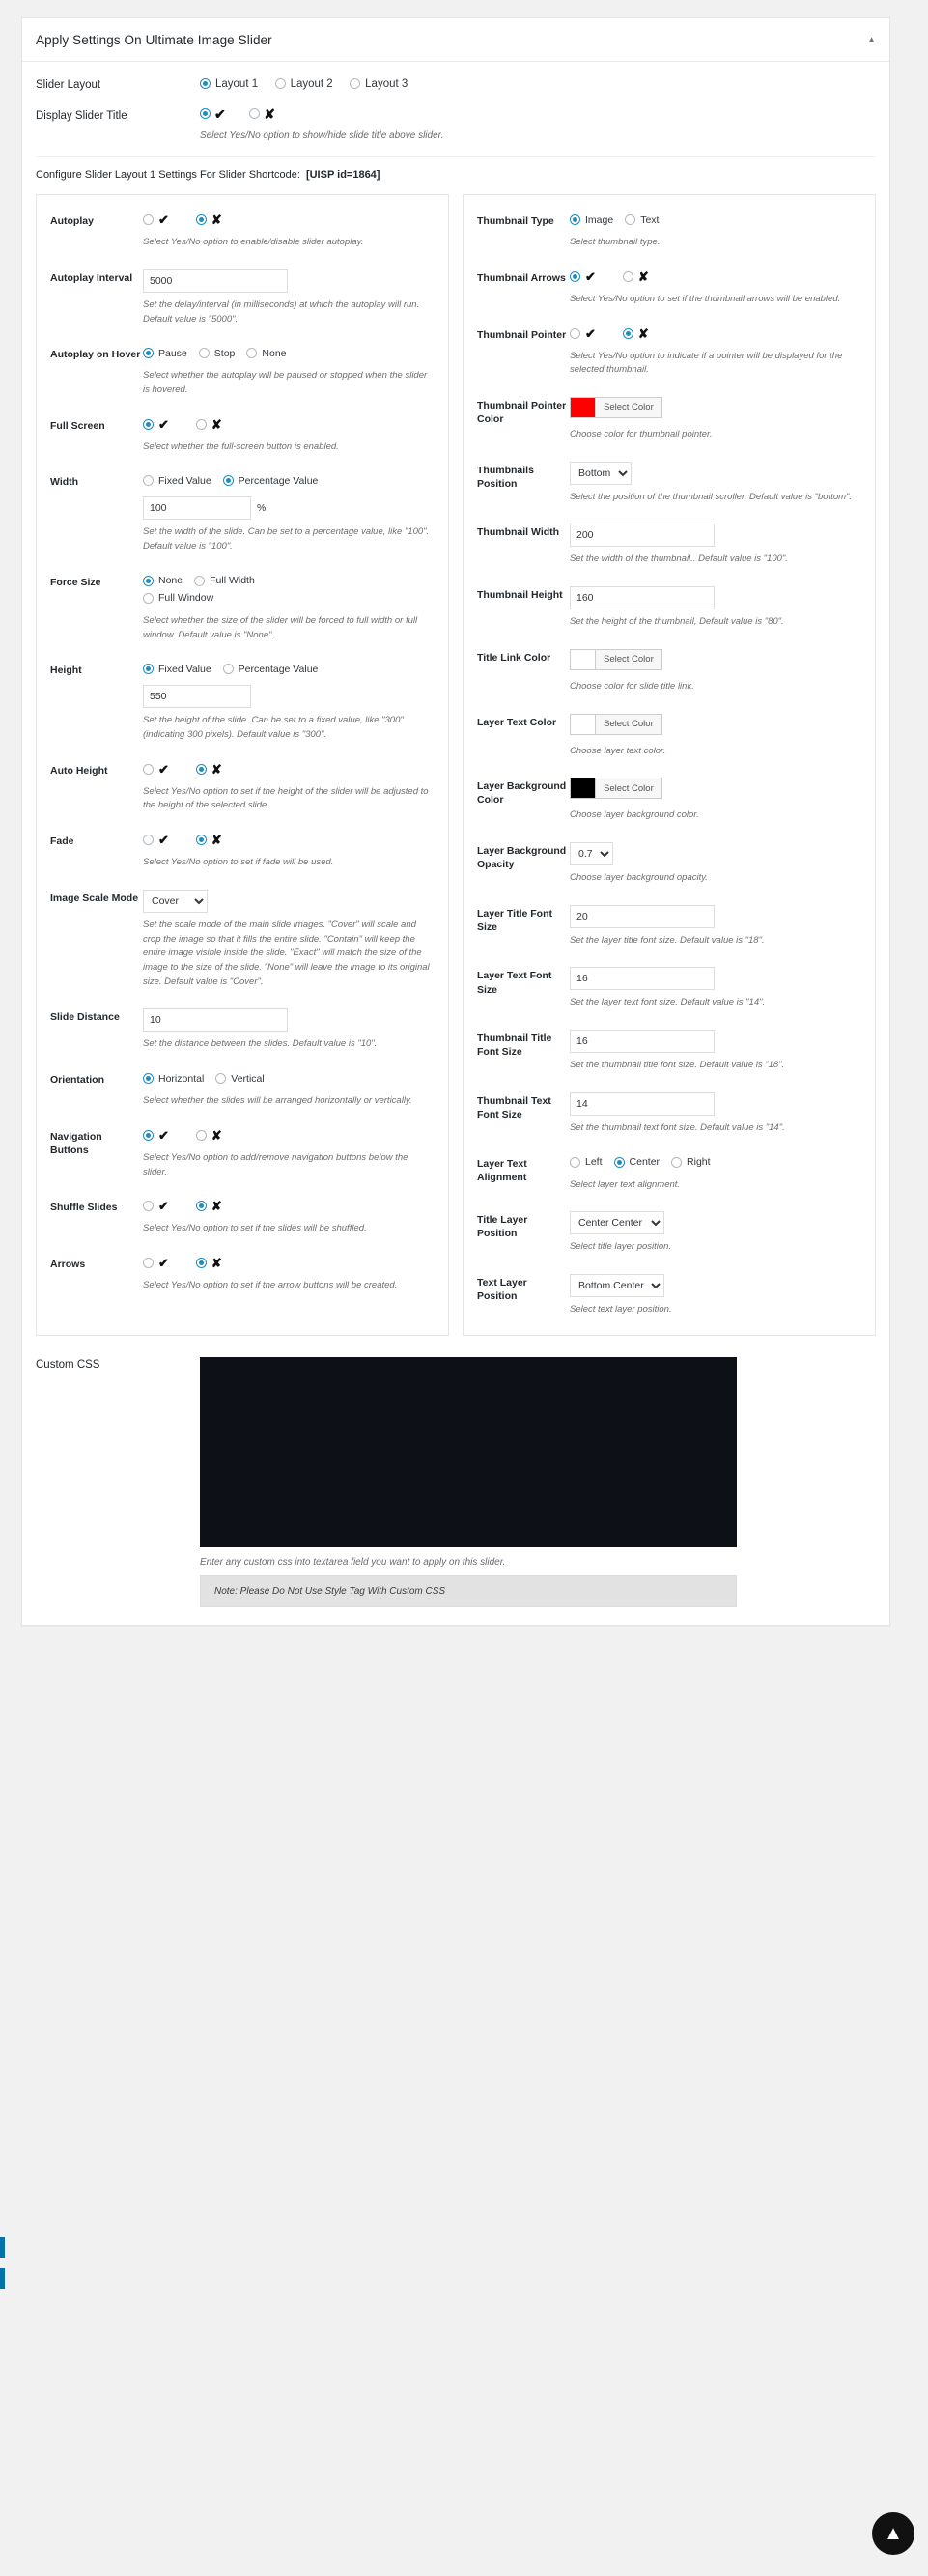 Image resolution: width=928 pixels, height=2576 pixels. Describe the element at coordinates (68, 1364) in the screenshot. I see `custom-css-label: Custom CSS` at that location.